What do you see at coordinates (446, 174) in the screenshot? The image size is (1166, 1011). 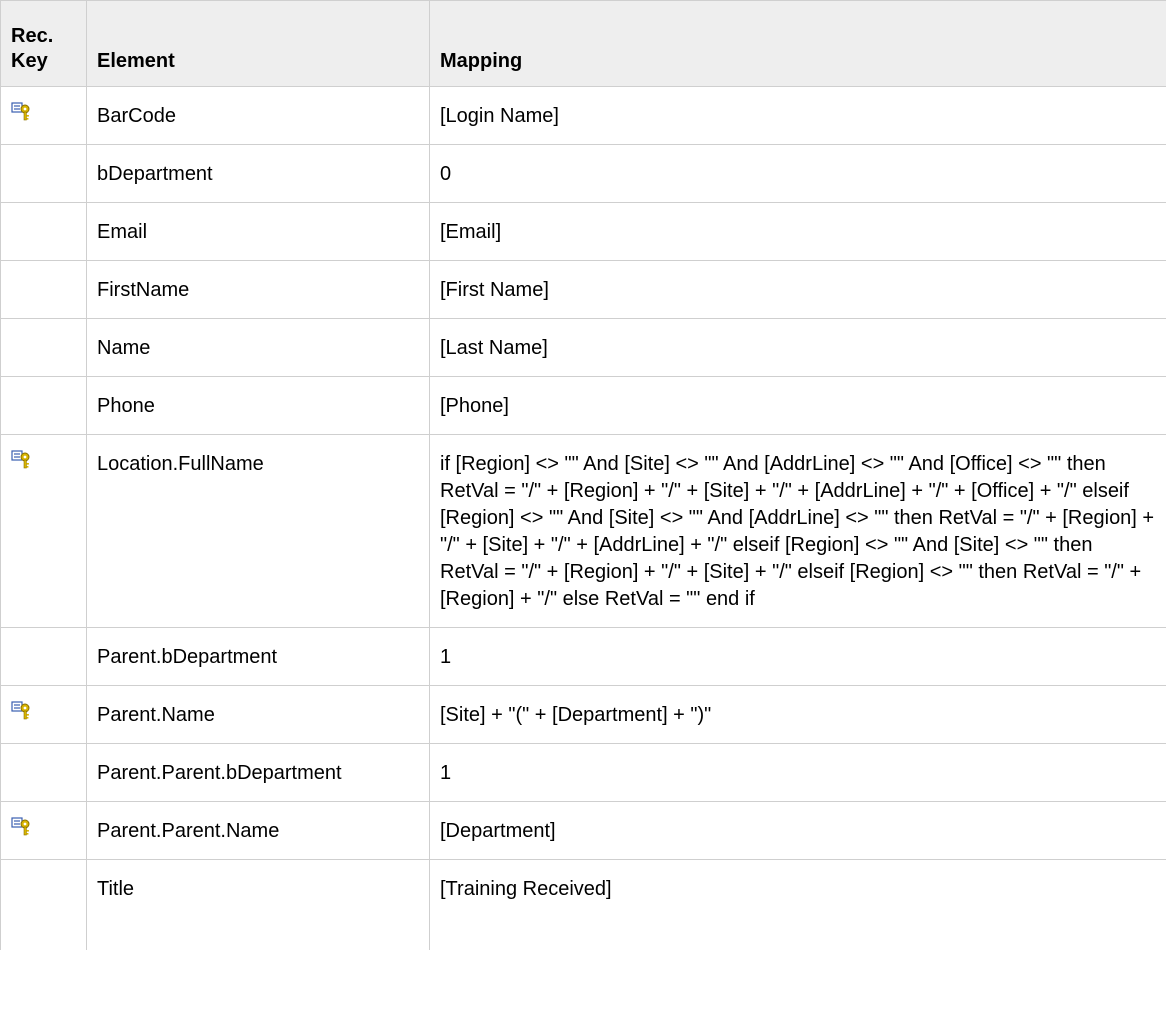 I see `mapping-value: 0` at bounding box center [446, 174].